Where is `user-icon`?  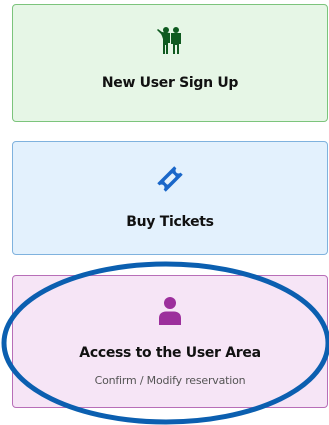 user-icon is located at coordinates (170, 311).